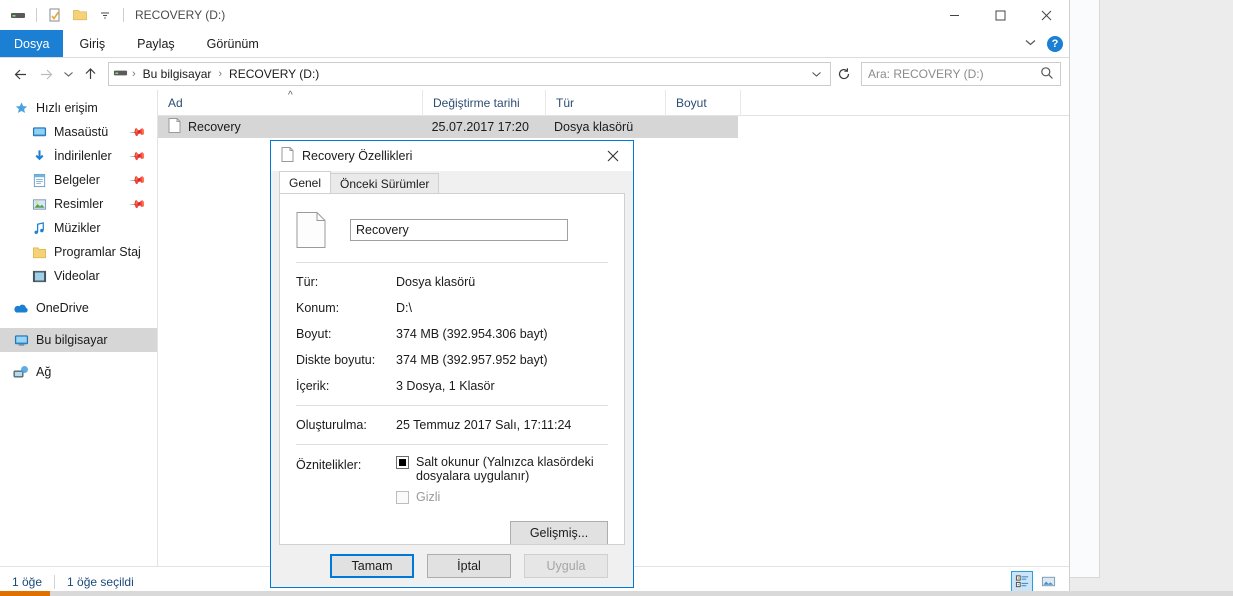 Image resolution: width=1233 pixels, height=596 pixels. I want to click on help-icon: ?, so click(1055, 44).